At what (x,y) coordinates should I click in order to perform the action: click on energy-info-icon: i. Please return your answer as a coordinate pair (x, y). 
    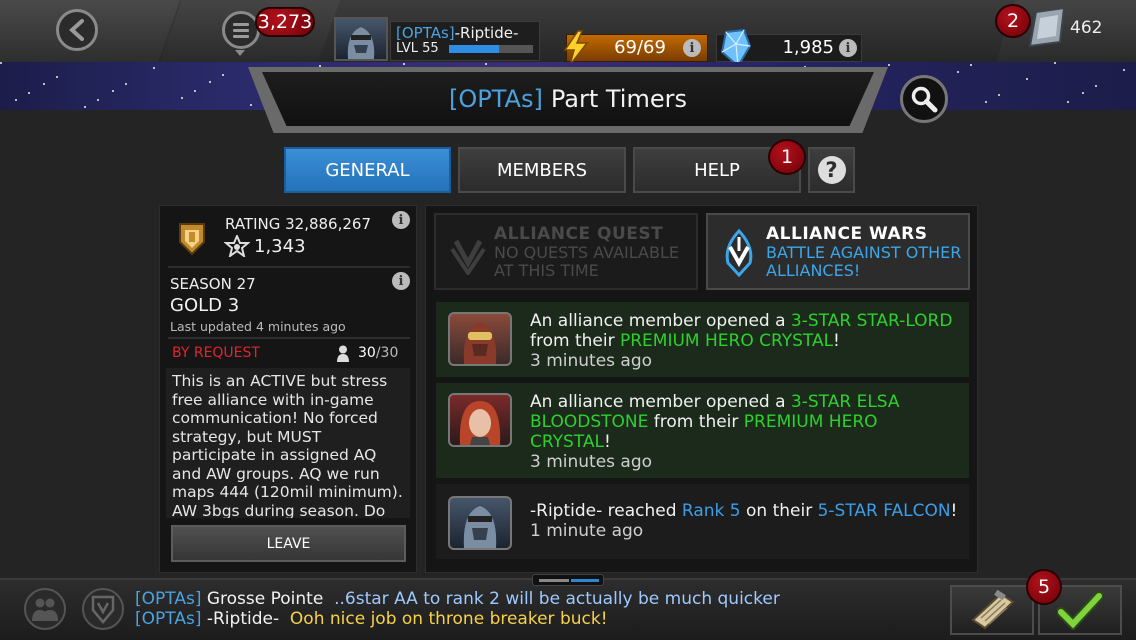
    Looking at the image, I should click on (692, 48).